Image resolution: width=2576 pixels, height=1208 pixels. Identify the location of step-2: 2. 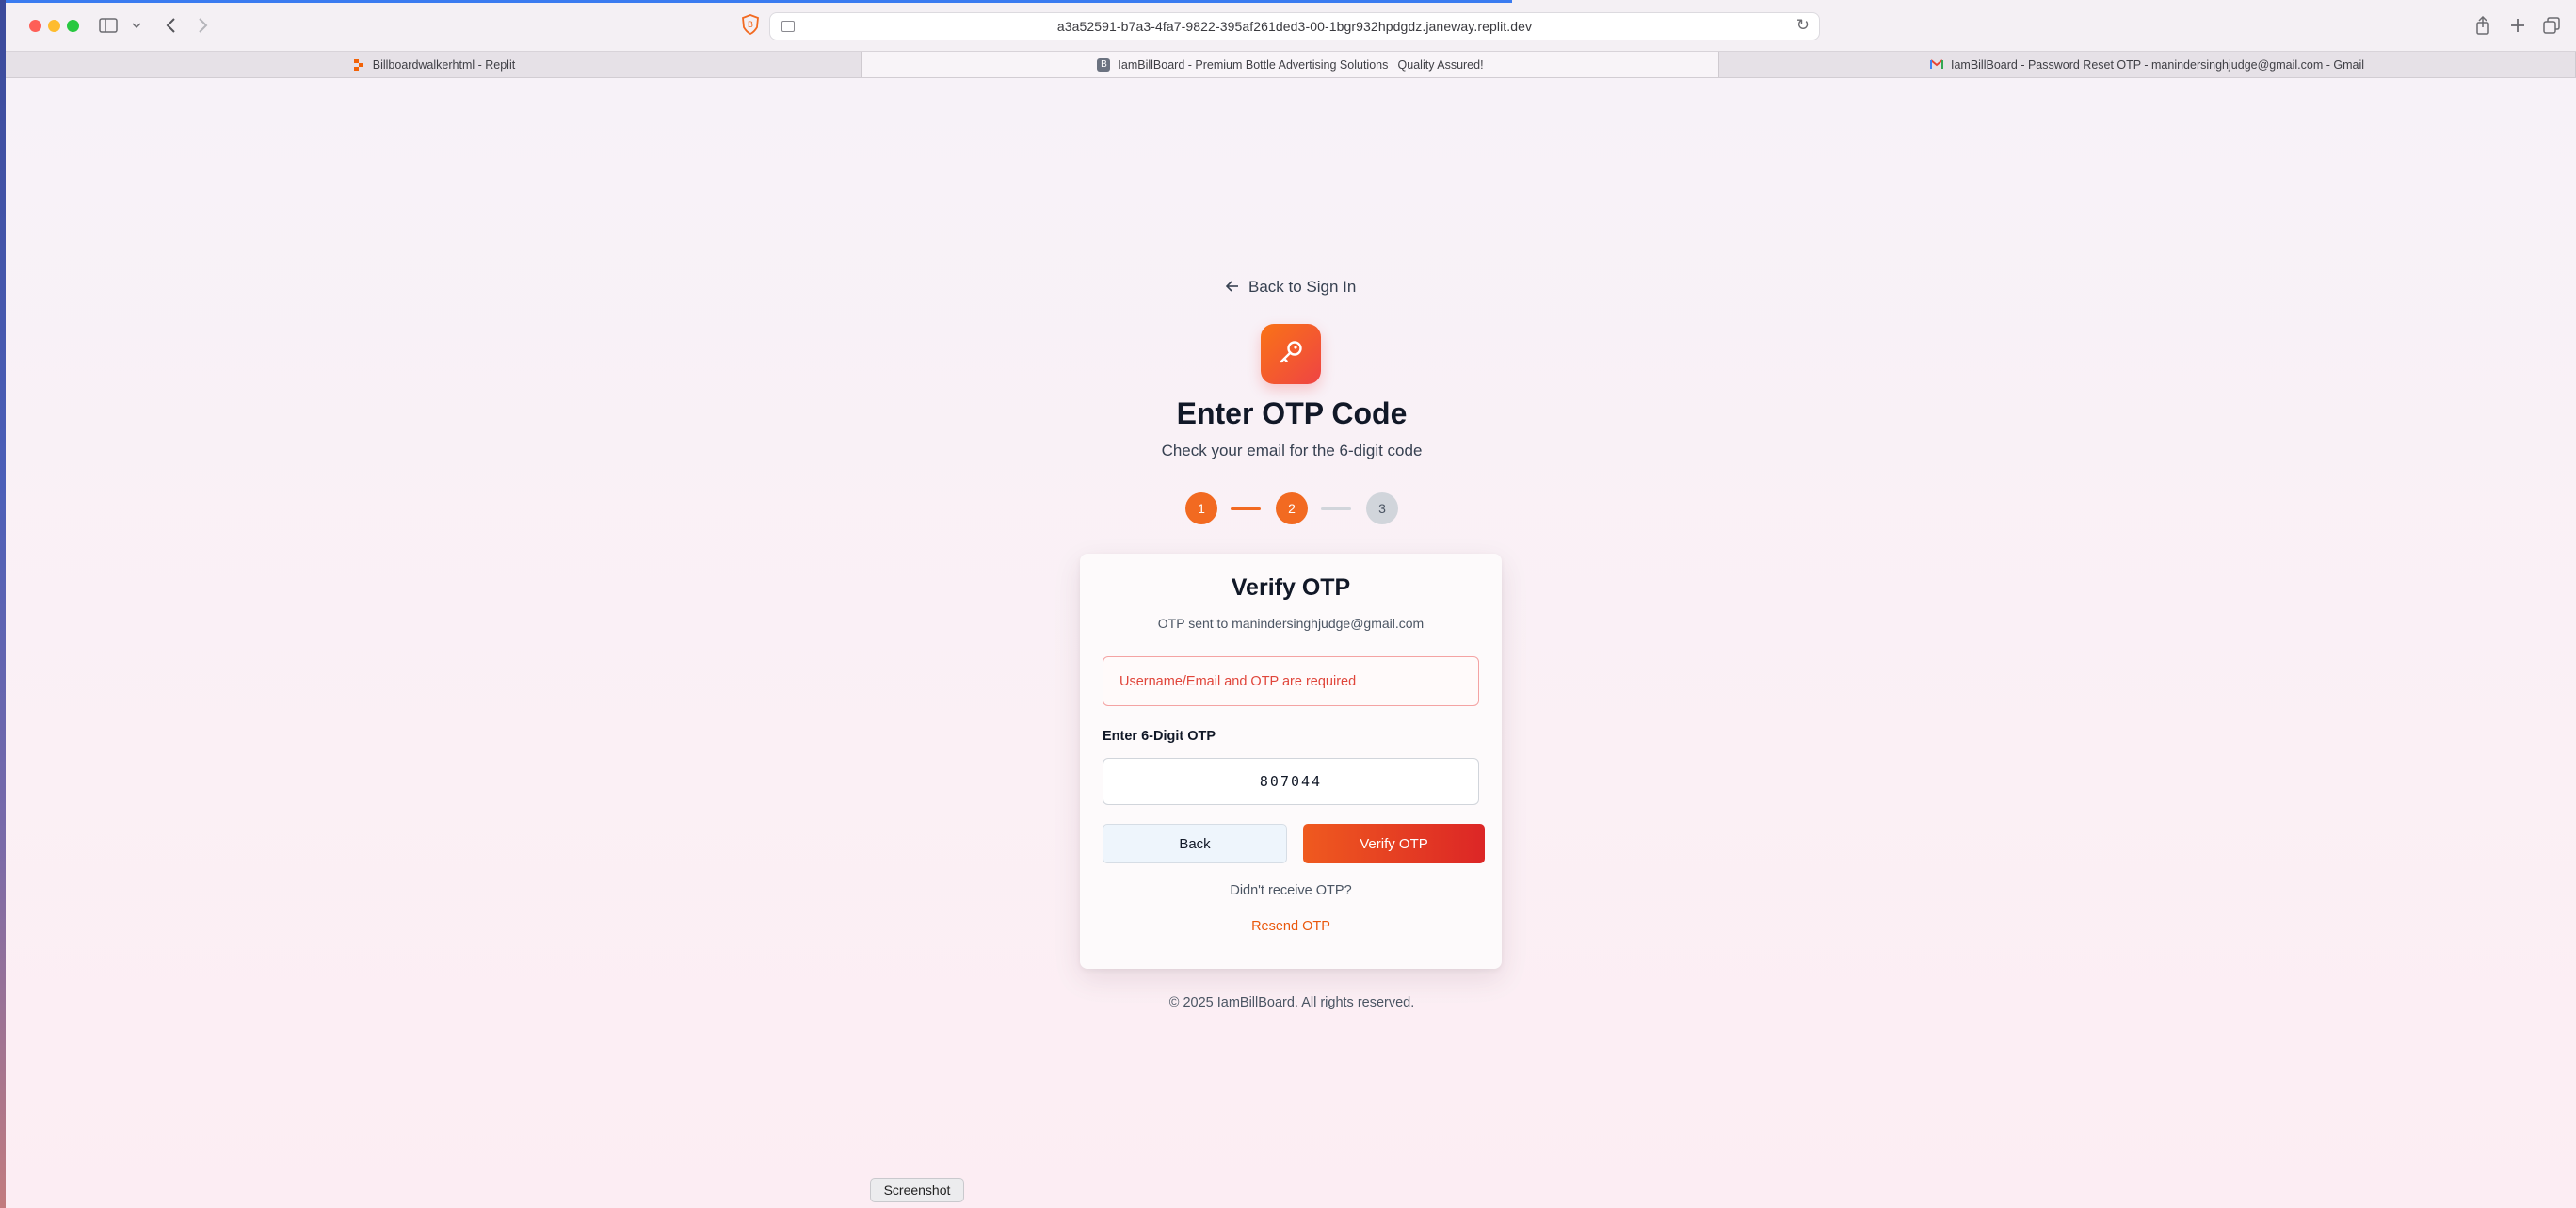
(1292, 508).